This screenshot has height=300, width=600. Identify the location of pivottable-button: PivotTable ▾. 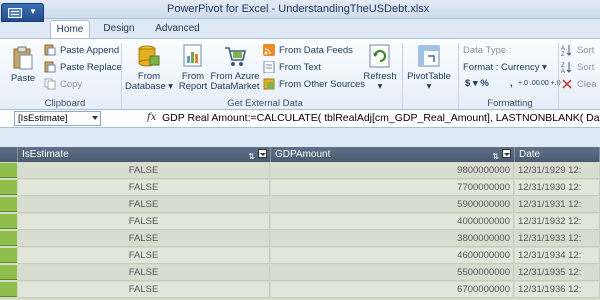
(429, 67).